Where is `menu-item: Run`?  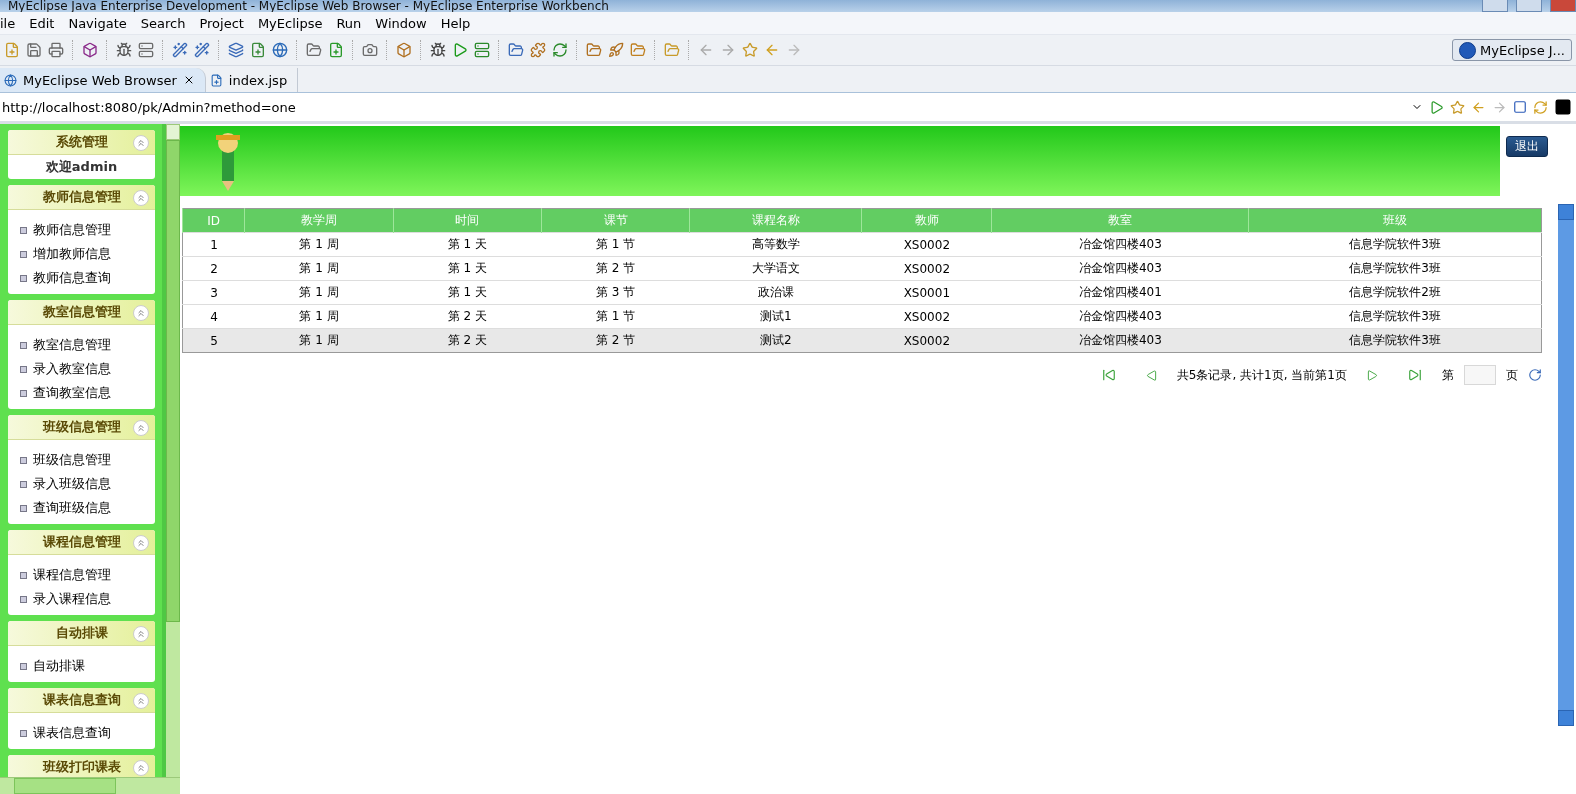 menu-item: Run is located at coordinates (350, 23).